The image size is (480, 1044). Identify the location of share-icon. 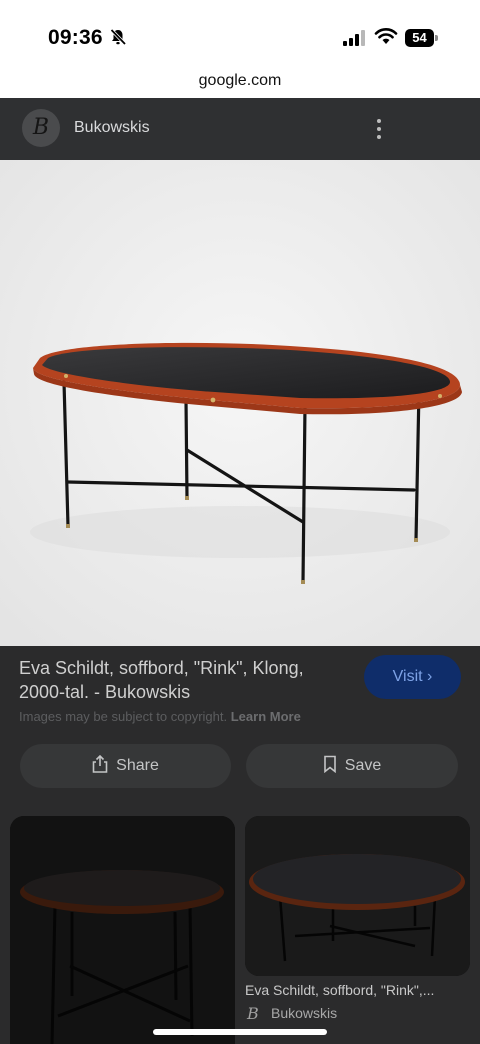
(100, 763).